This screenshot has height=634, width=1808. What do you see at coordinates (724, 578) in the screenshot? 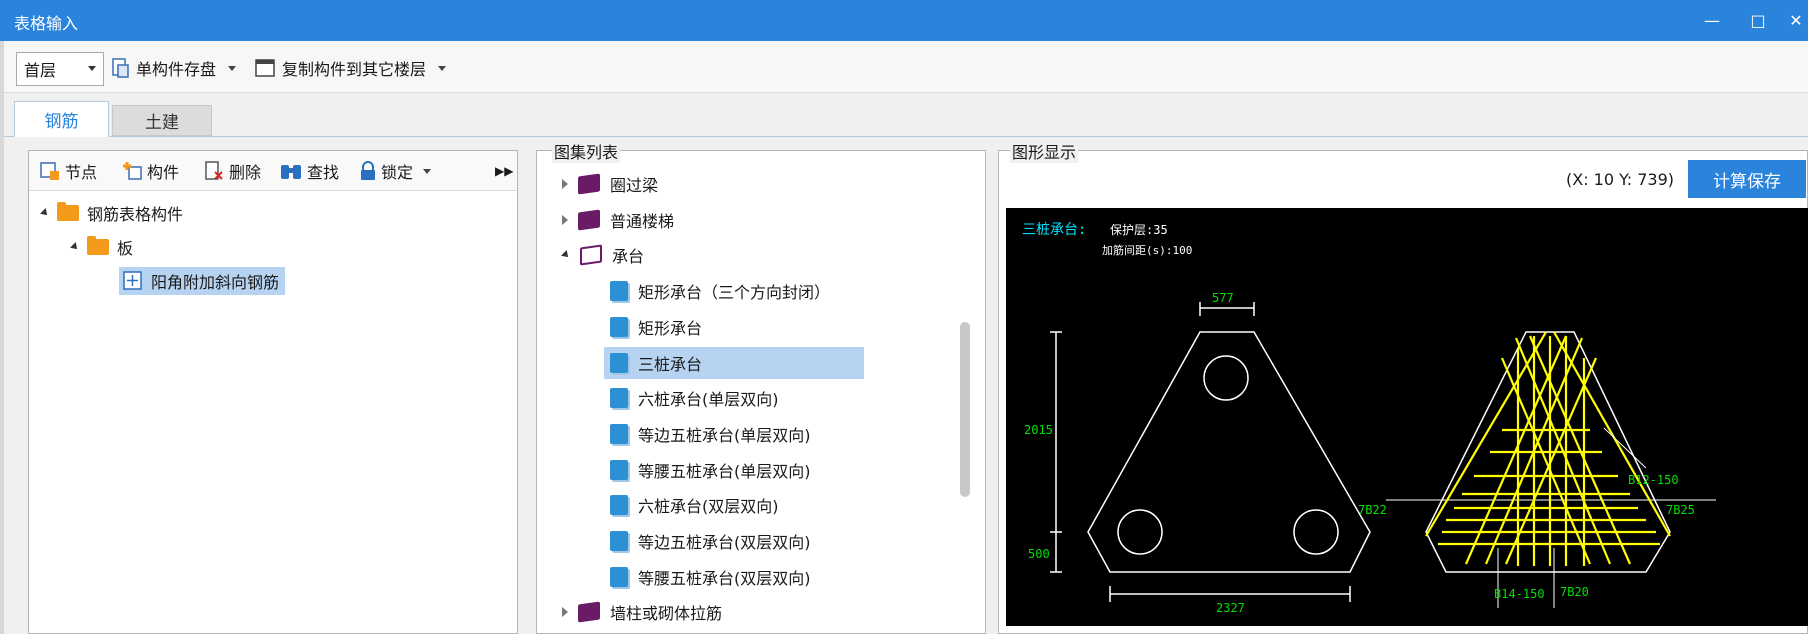
I see `atlas-item-label: 等腰五桩承台(双层双向)` at bounding box center [724, 578].